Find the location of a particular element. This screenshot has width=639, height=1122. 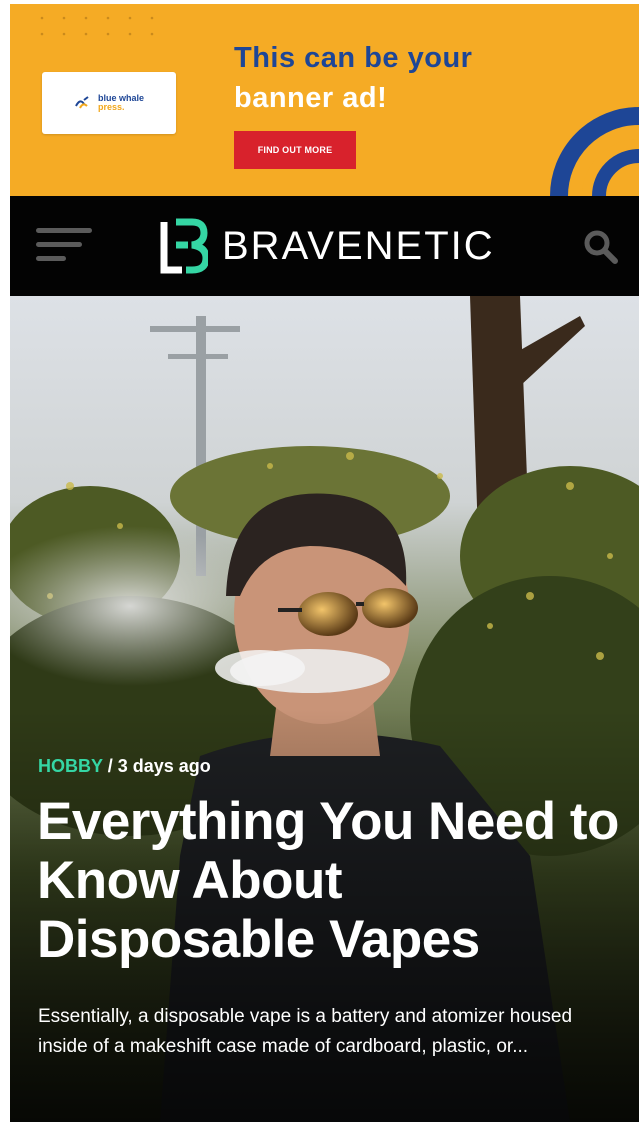

advertiser-logo: blue whale press. is located at coordinates (109, 103).